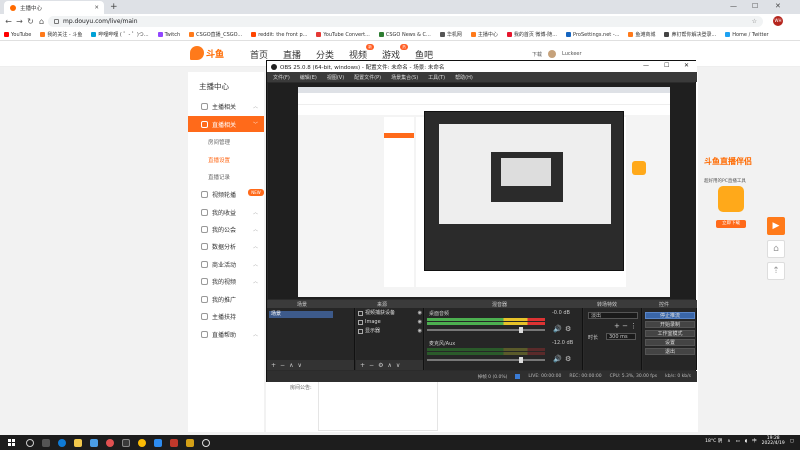 Image resolution: width=800 pixels, height=450 pixels. I want to click on source-item: 显示器 ◉, so click(390, 331).